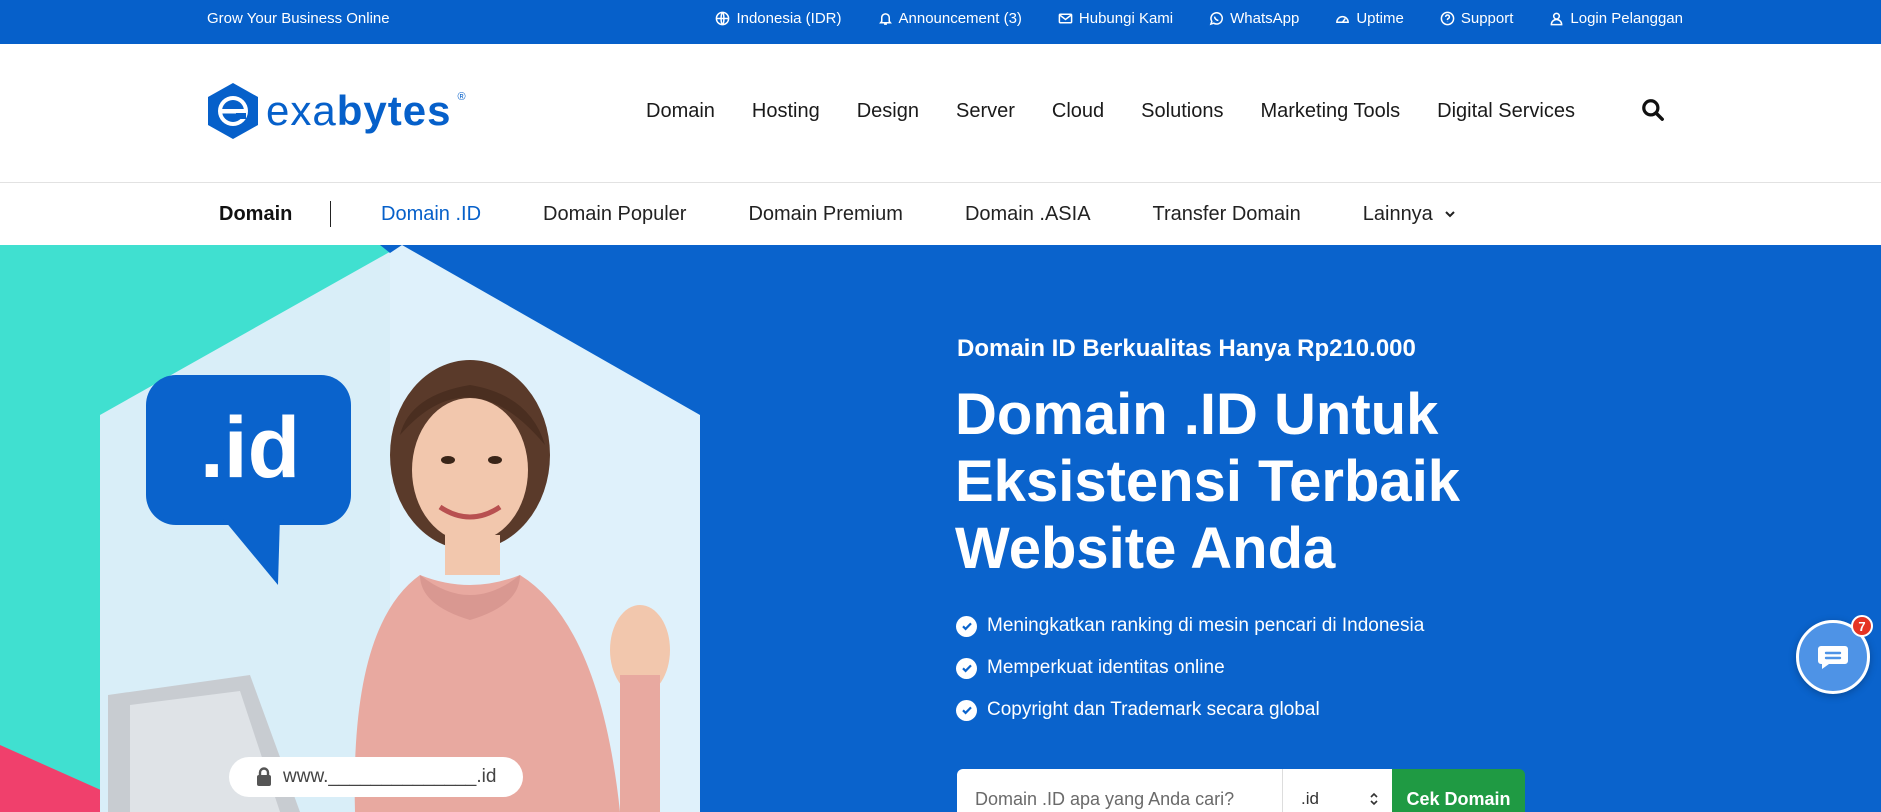  I want to click on search-button, so click(1653, 110).